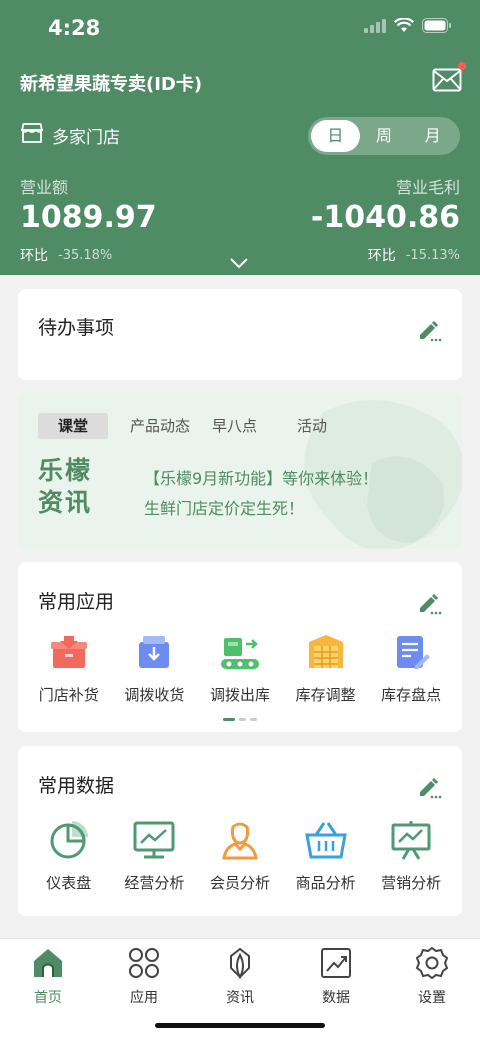  Describe the element at coordinates (411, 840) in the screenshot. I see `presentation-icon` at that location.